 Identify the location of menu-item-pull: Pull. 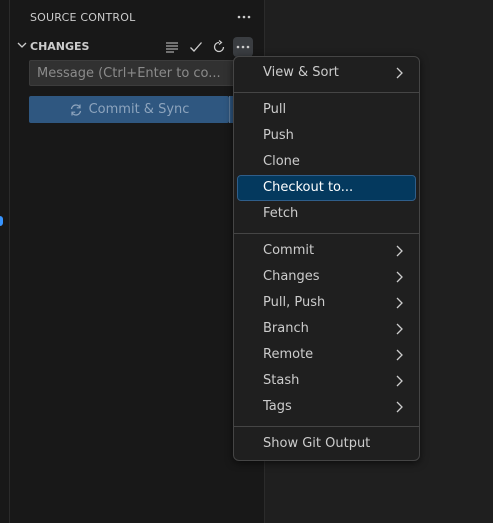
(326, 110).